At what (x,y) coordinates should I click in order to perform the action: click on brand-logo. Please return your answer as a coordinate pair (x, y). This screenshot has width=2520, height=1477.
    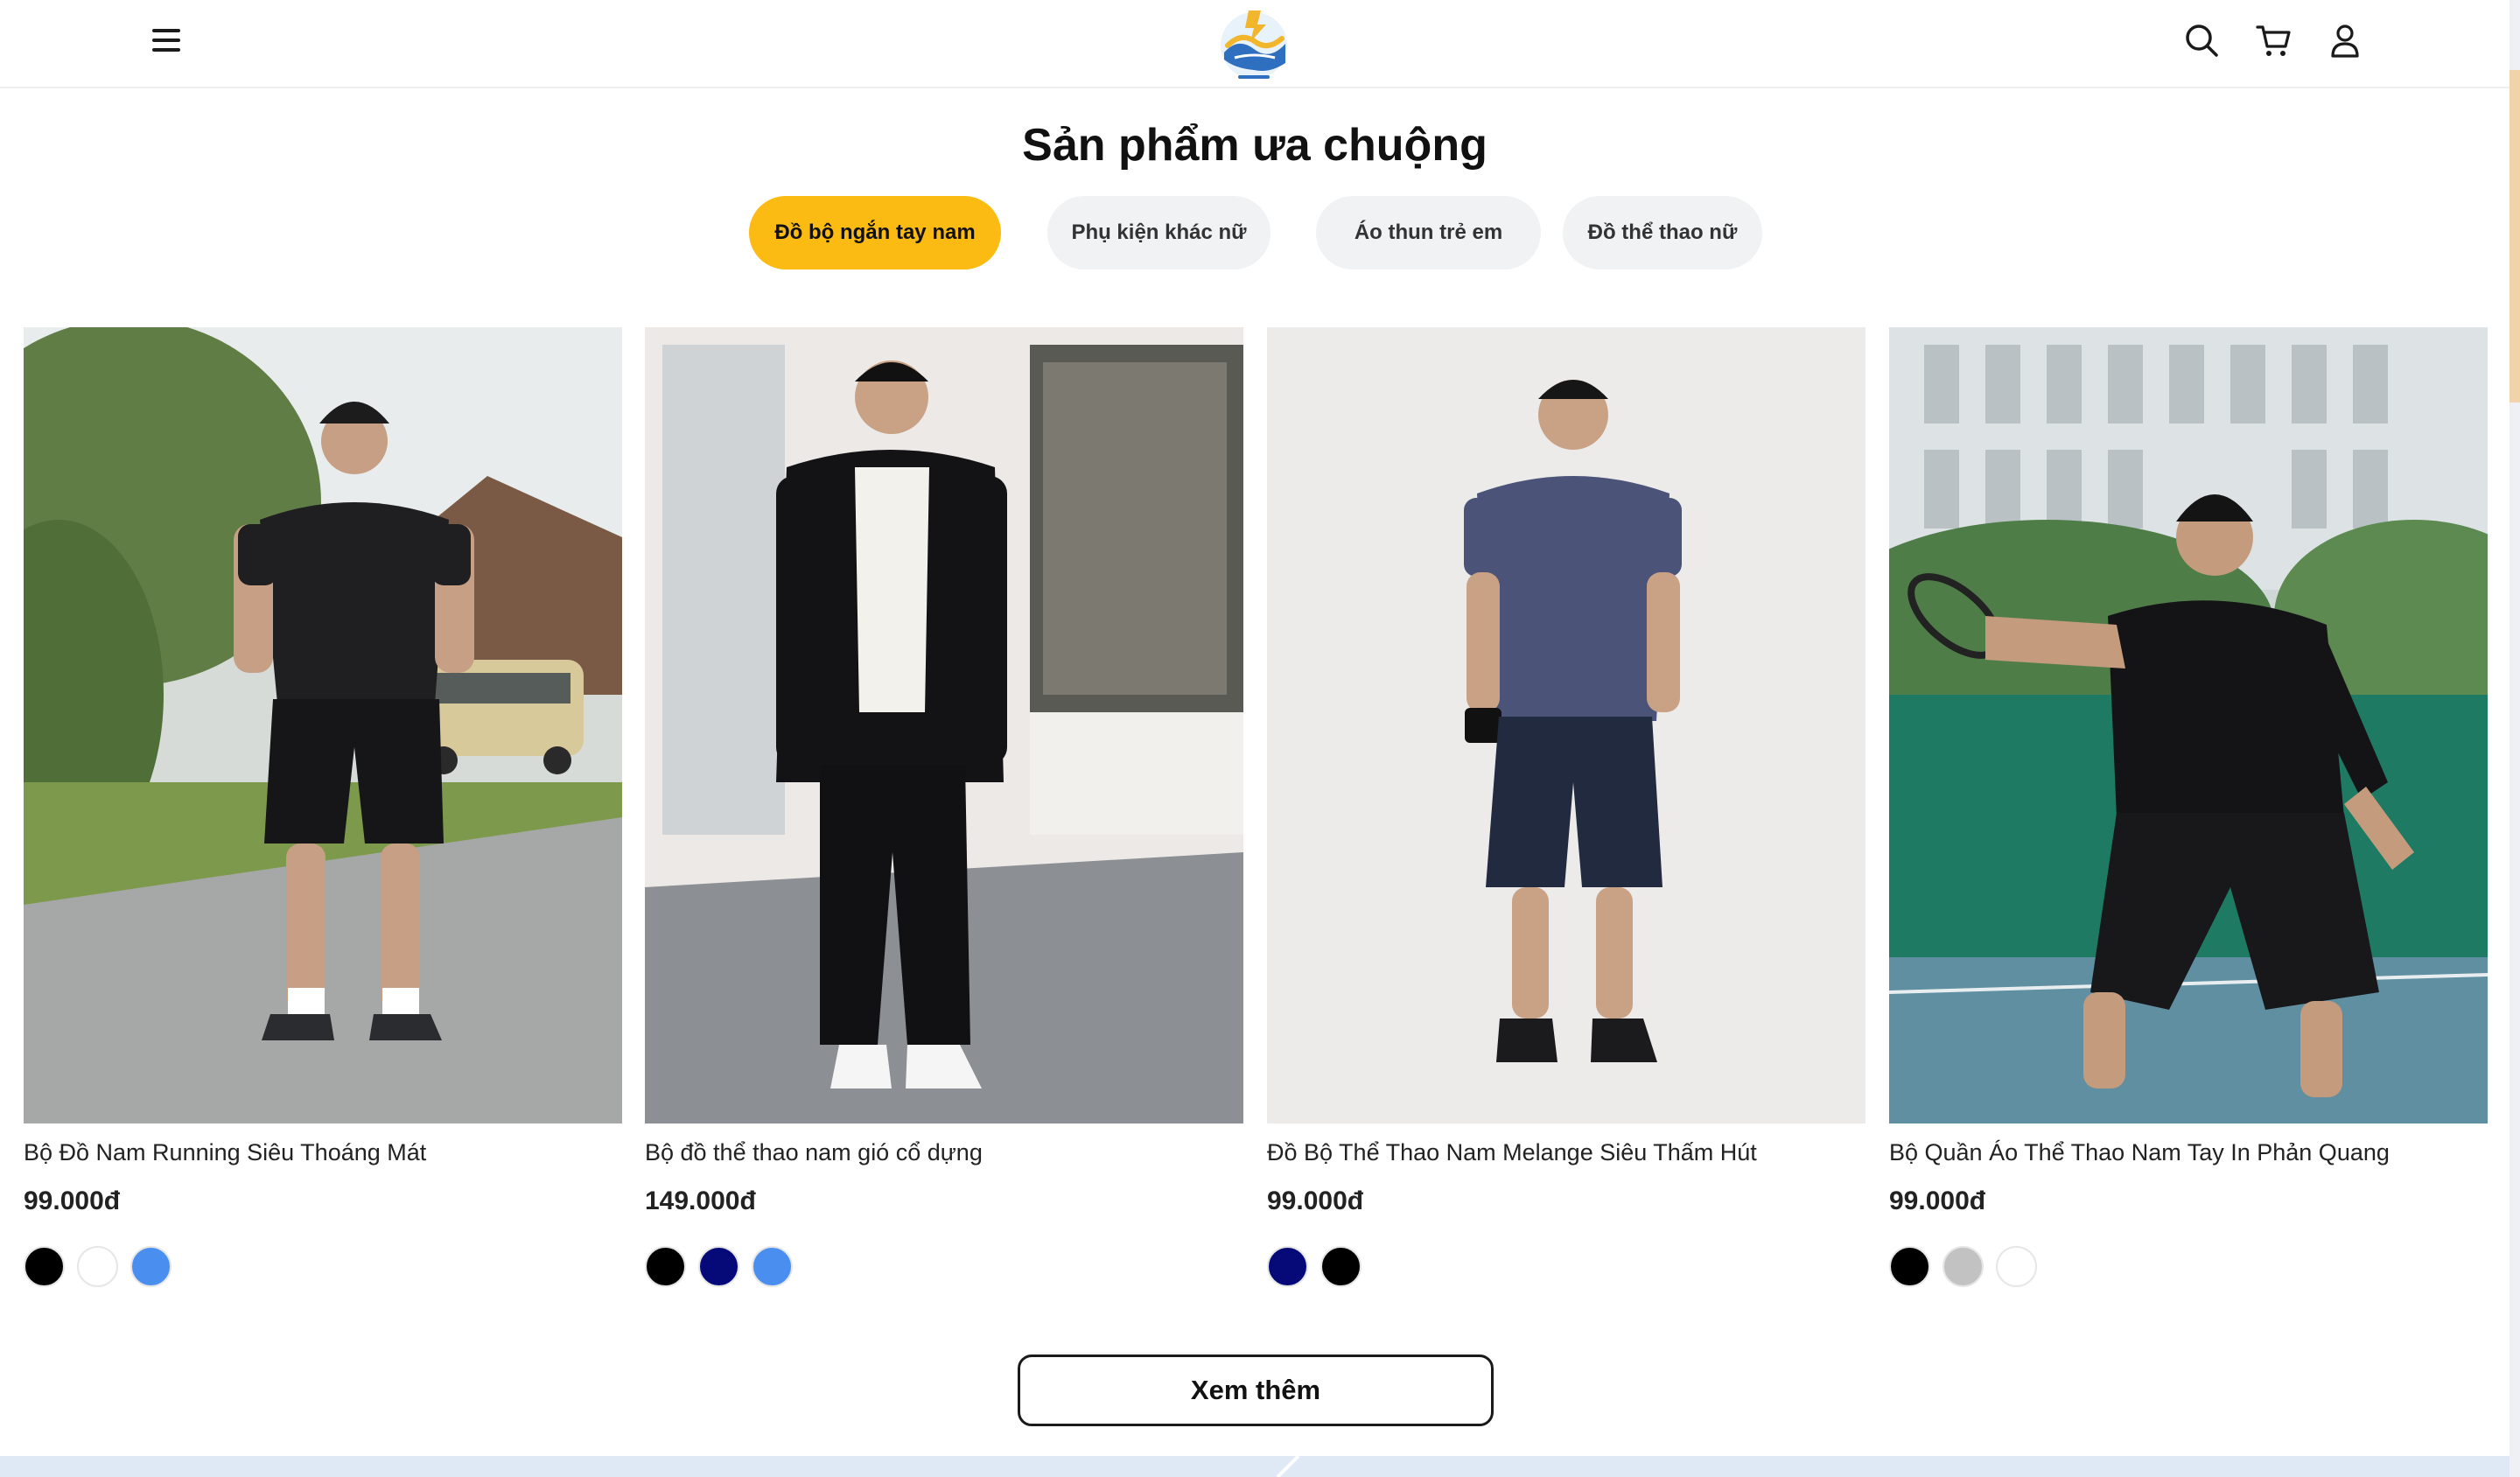
    Looking at the image, I should click on (1253, 43).